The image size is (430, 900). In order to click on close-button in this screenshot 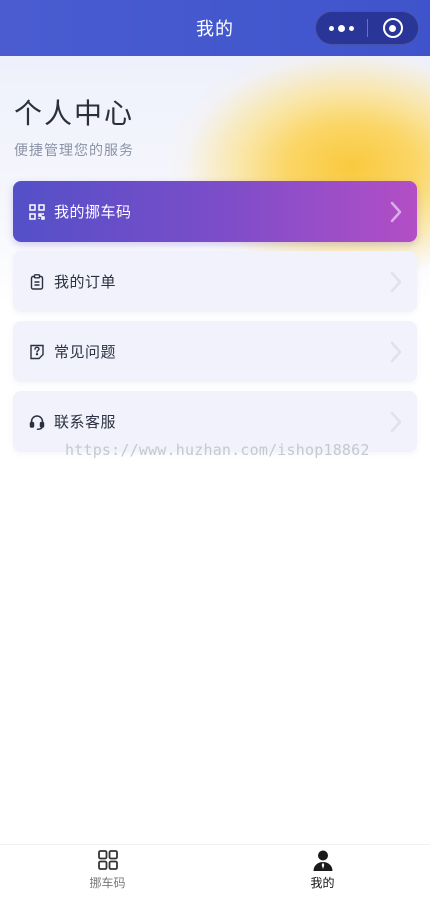, I will do `click(392, 28)`.